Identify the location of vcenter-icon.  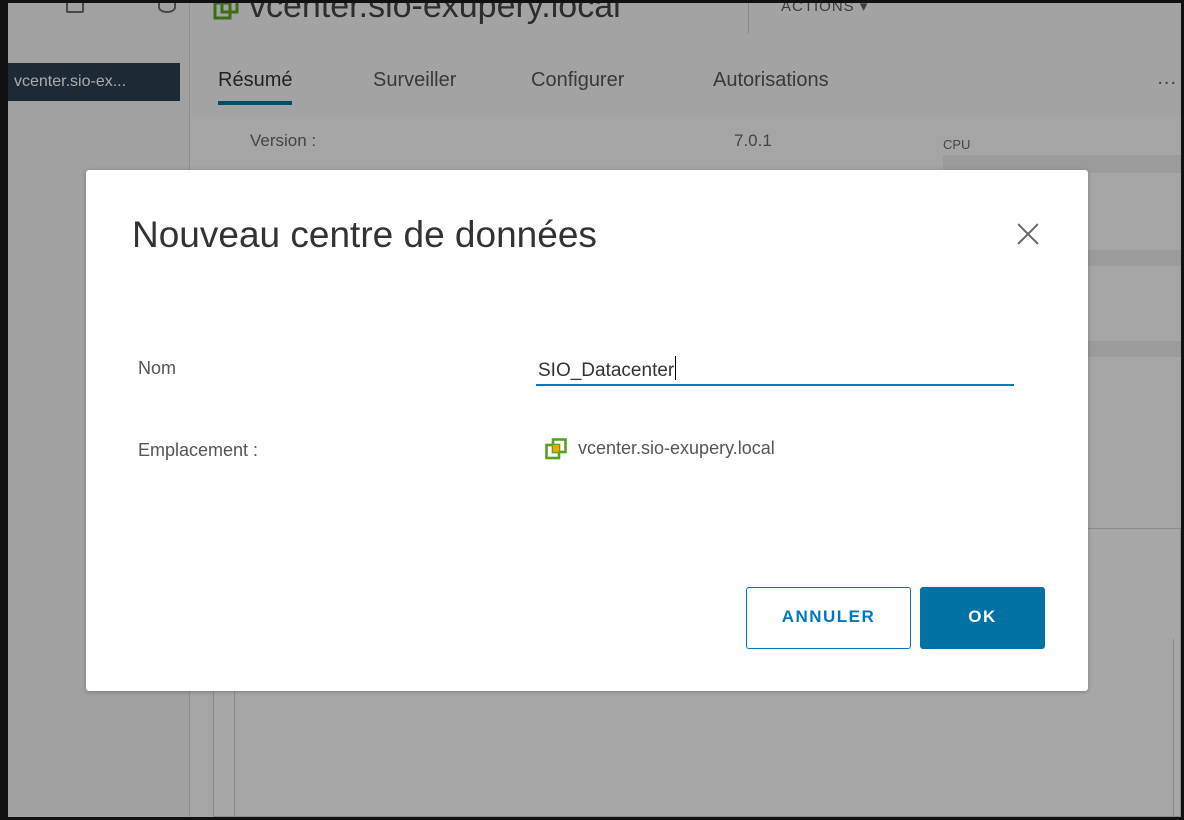
(556, 449).